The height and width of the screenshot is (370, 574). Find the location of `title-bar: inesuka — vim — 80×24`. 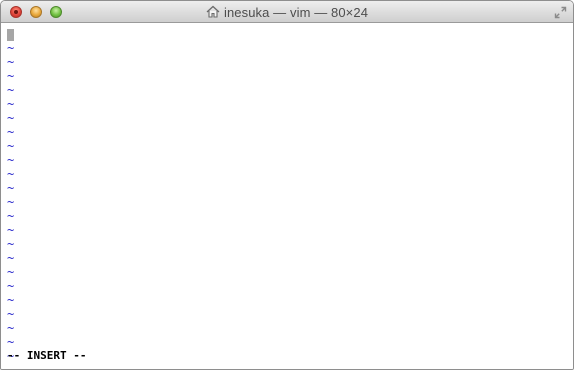

title-bar: inesuka — vim — 80×24 is located at coordinates (287, 12).